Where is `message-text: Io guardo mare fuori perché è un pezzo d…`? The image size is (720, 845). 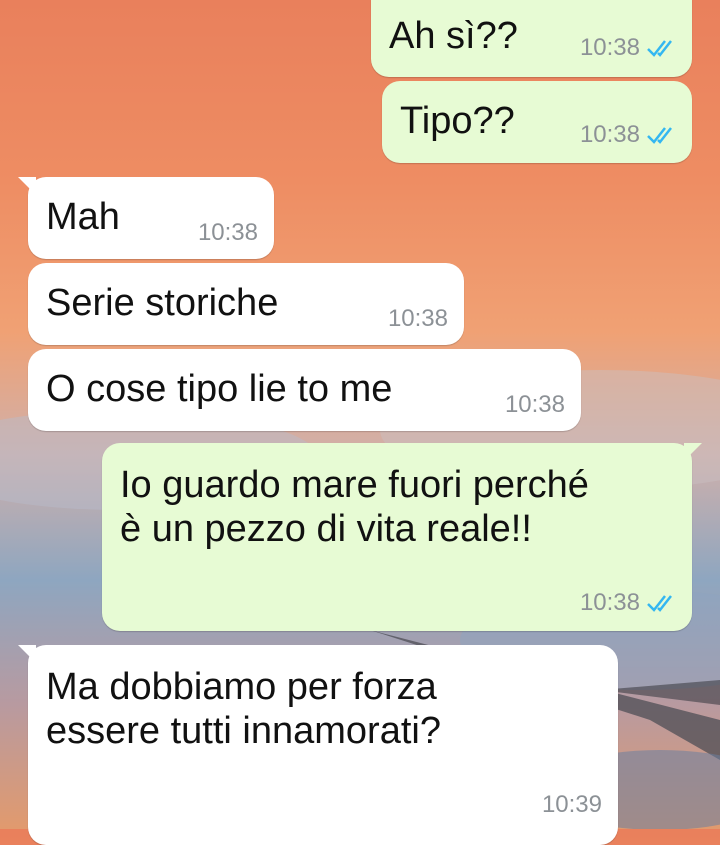 message-text: Io guardo mare fuori perché è un pezzo d… is located at coordinates (354, 507).